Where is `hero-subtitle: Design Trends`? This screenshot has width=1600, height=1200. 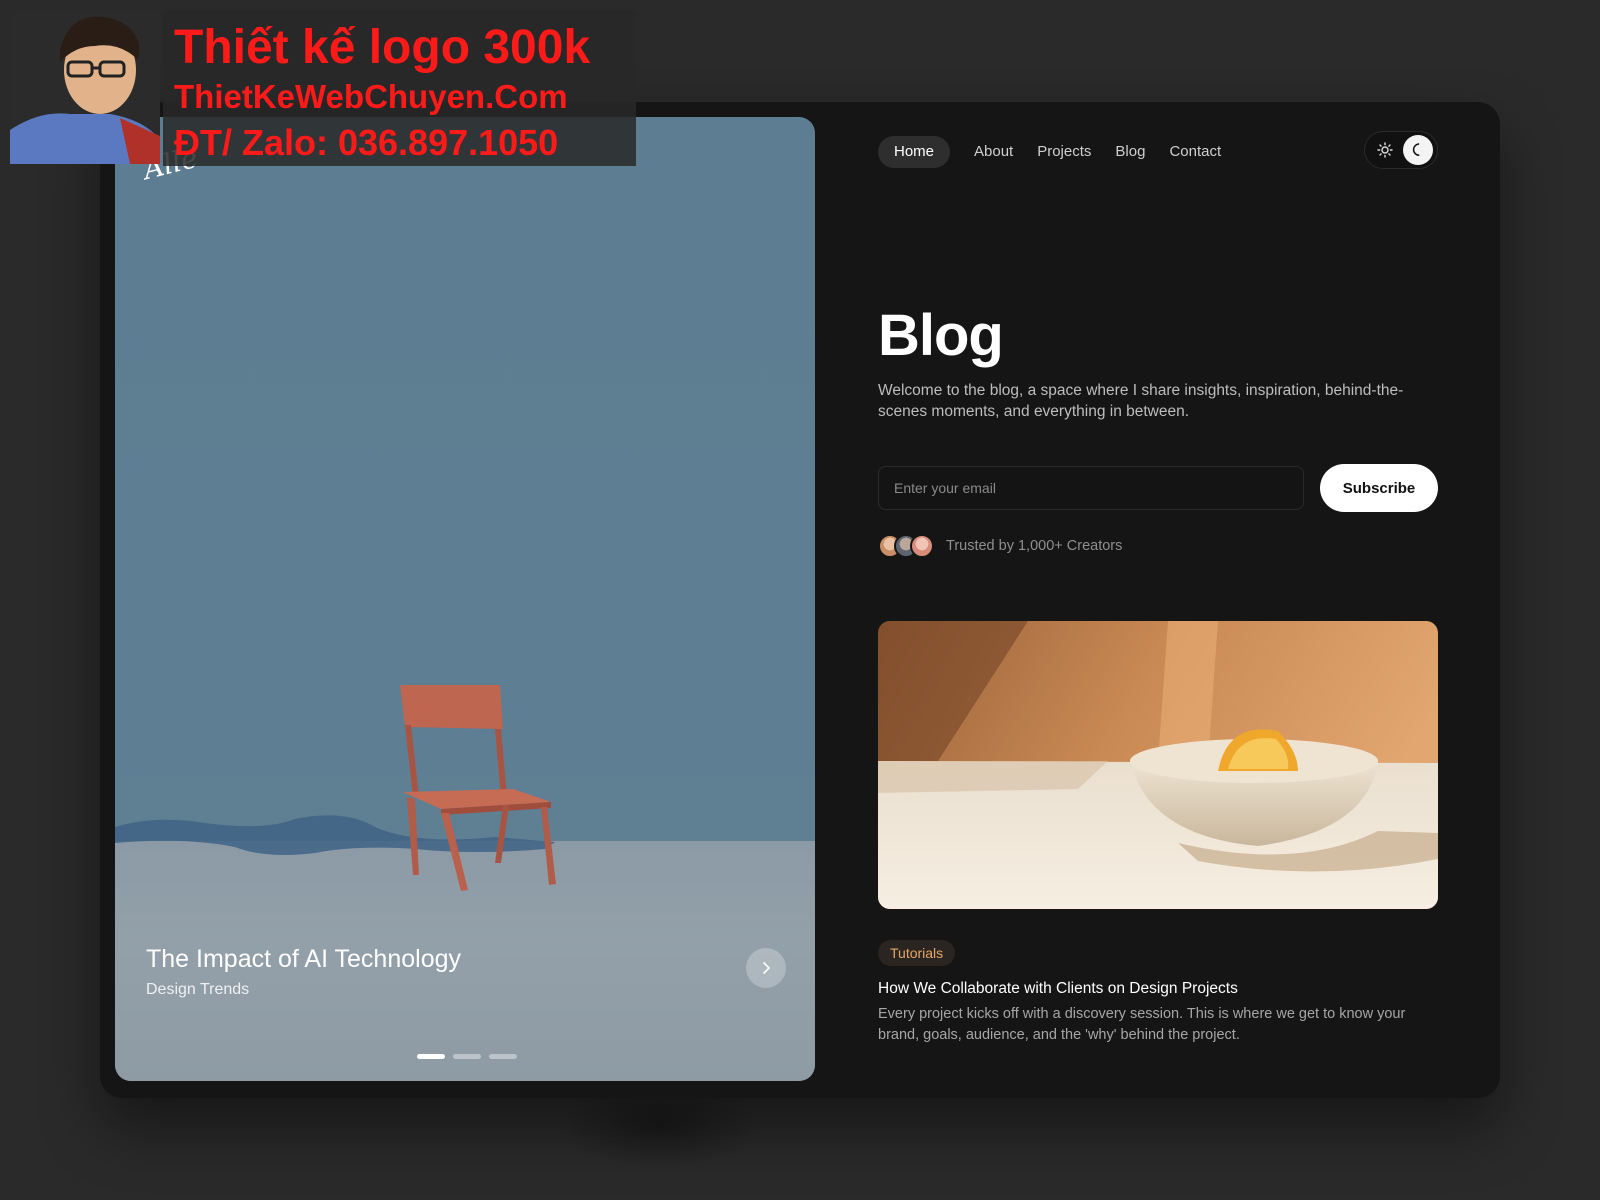 hero-subtitle: Design Trends is located at coordinates (198, 989).